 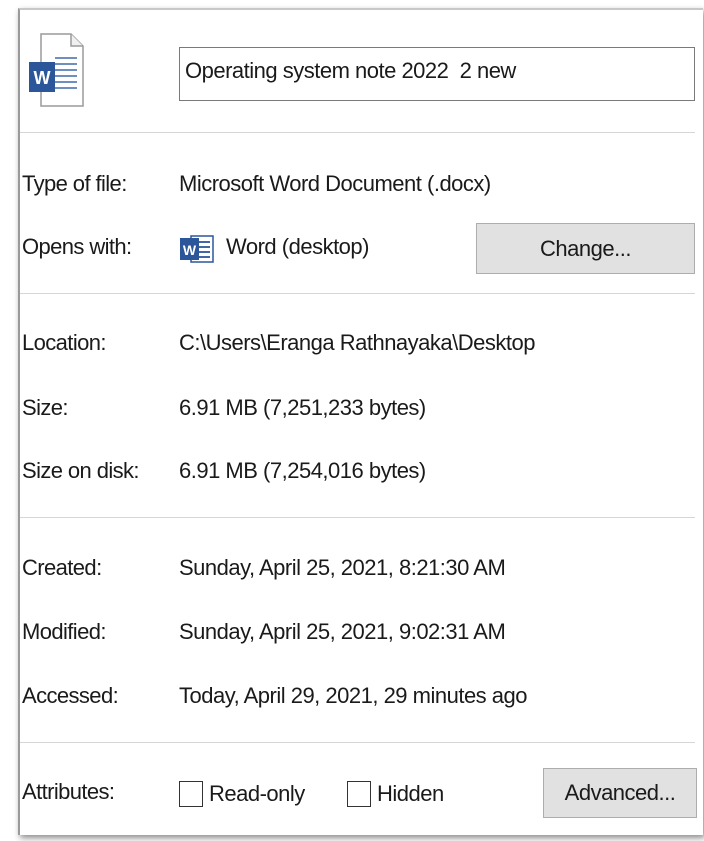 What do you see at coordinates (77, 246) in the screenshot?
I see `opens-with-label: Opens with:` at bounding box center [77, 246].